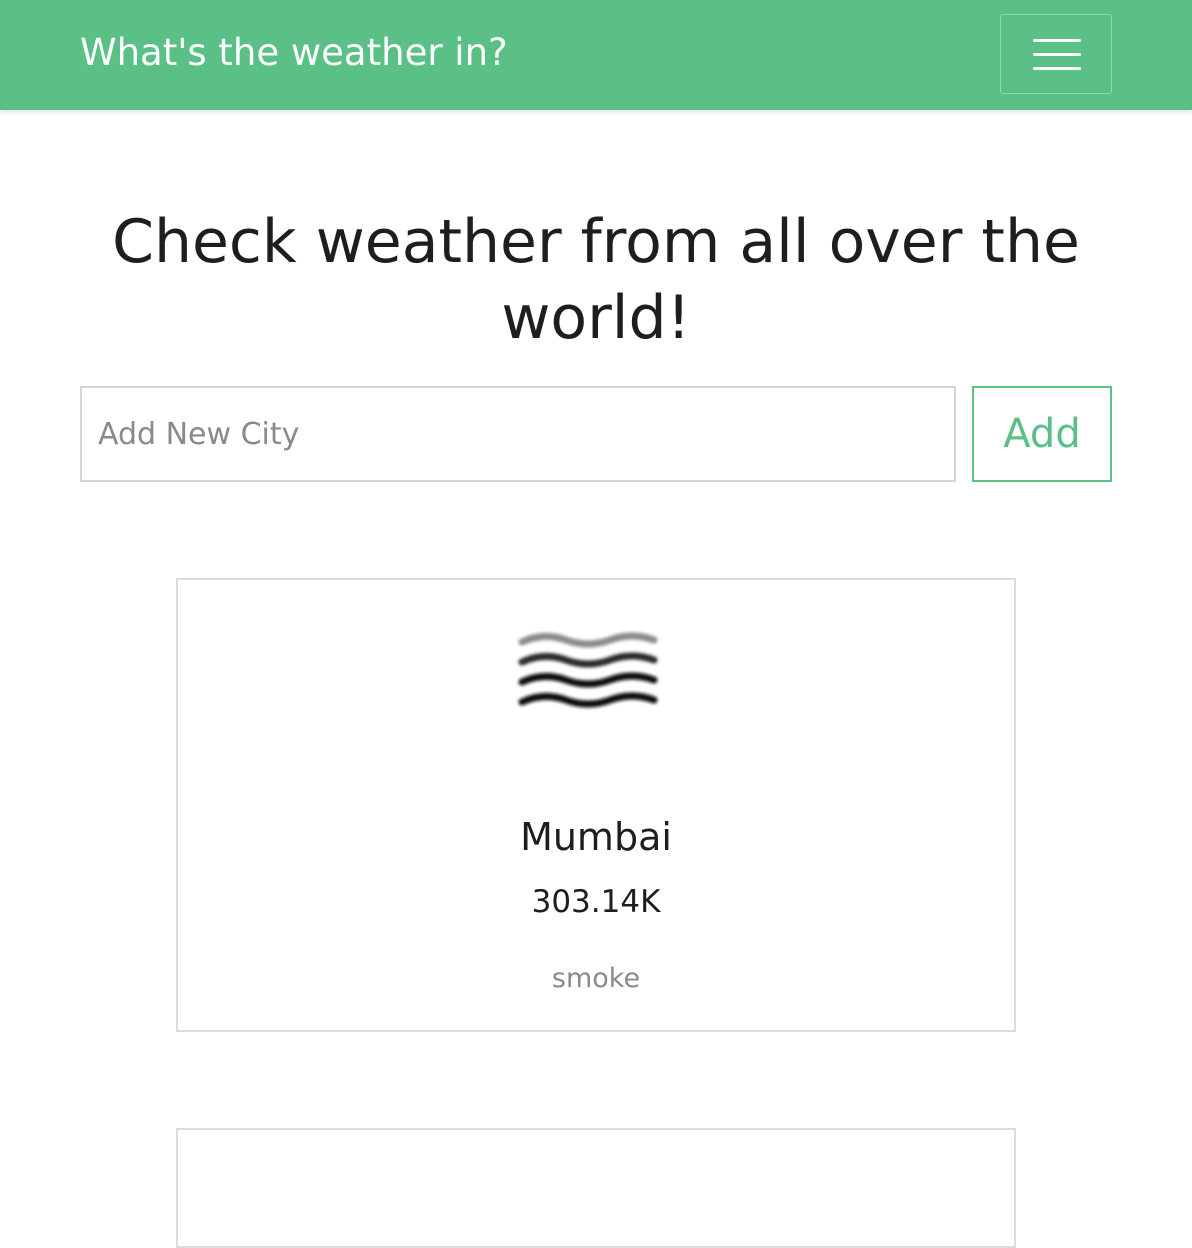  Describe the element at coordinates (1056, 54) in the screenshot. I see `menu-toggle-button` at that location.